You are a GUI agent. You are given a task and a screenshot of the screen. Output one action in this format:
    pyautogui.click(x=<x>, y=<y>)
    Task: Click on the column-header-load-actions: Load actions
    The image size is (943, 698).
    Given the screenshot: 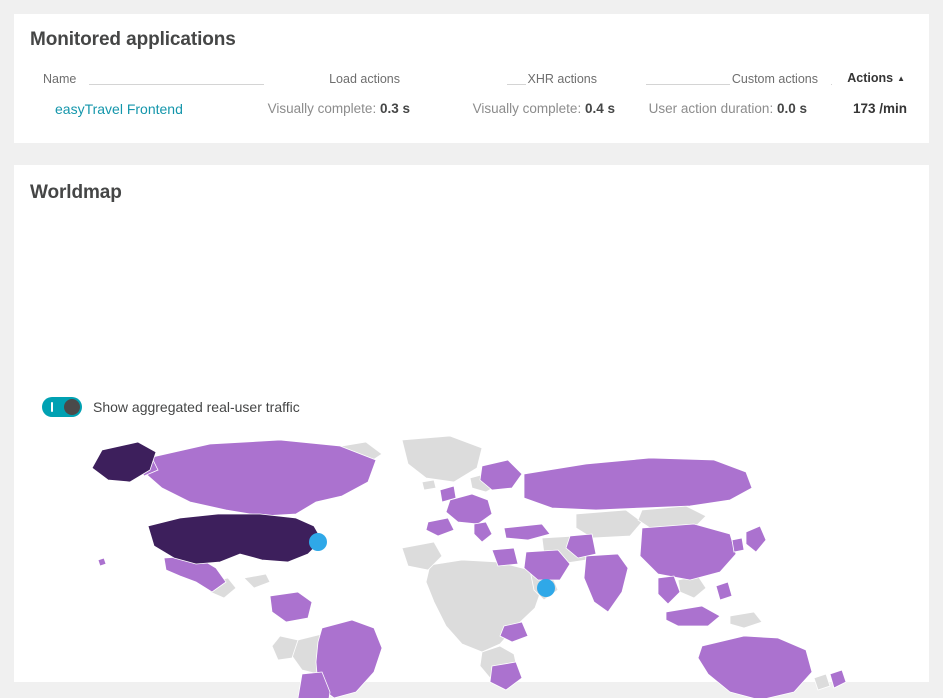 What is the action you would take?
    pyautogui.click(x=364, y=79)
    